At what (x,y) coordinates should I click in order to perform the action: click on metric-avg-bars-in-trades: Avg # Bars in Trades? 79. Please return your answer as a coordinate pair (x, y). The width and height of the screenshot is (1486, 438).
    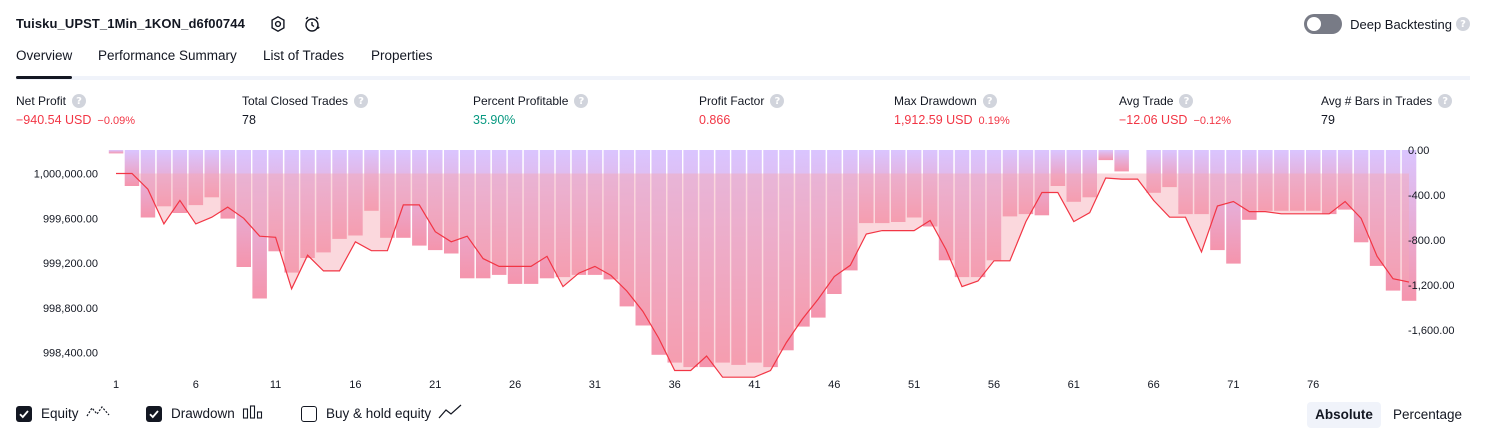
    Looking at the image, I should click on (1387, 110).